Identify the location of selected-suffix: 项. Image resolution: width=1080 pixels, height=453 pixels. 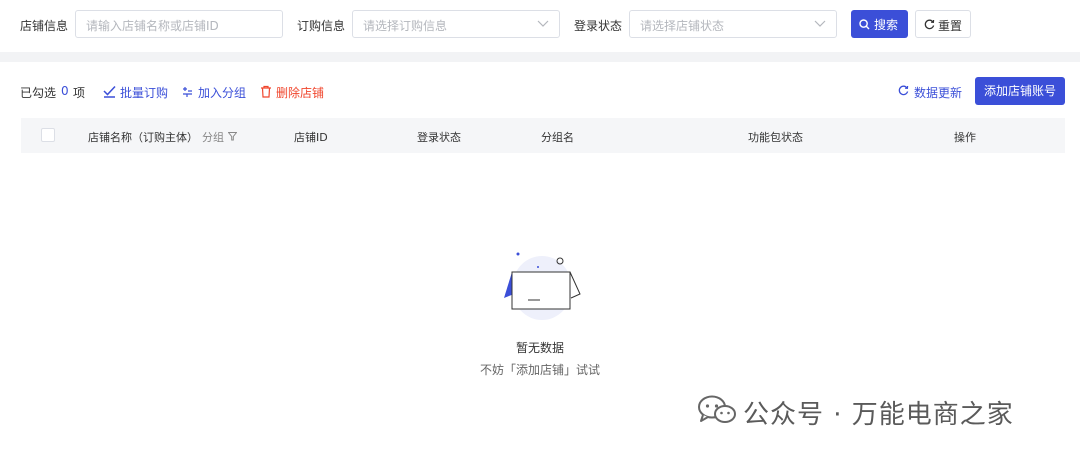
(79, 93).